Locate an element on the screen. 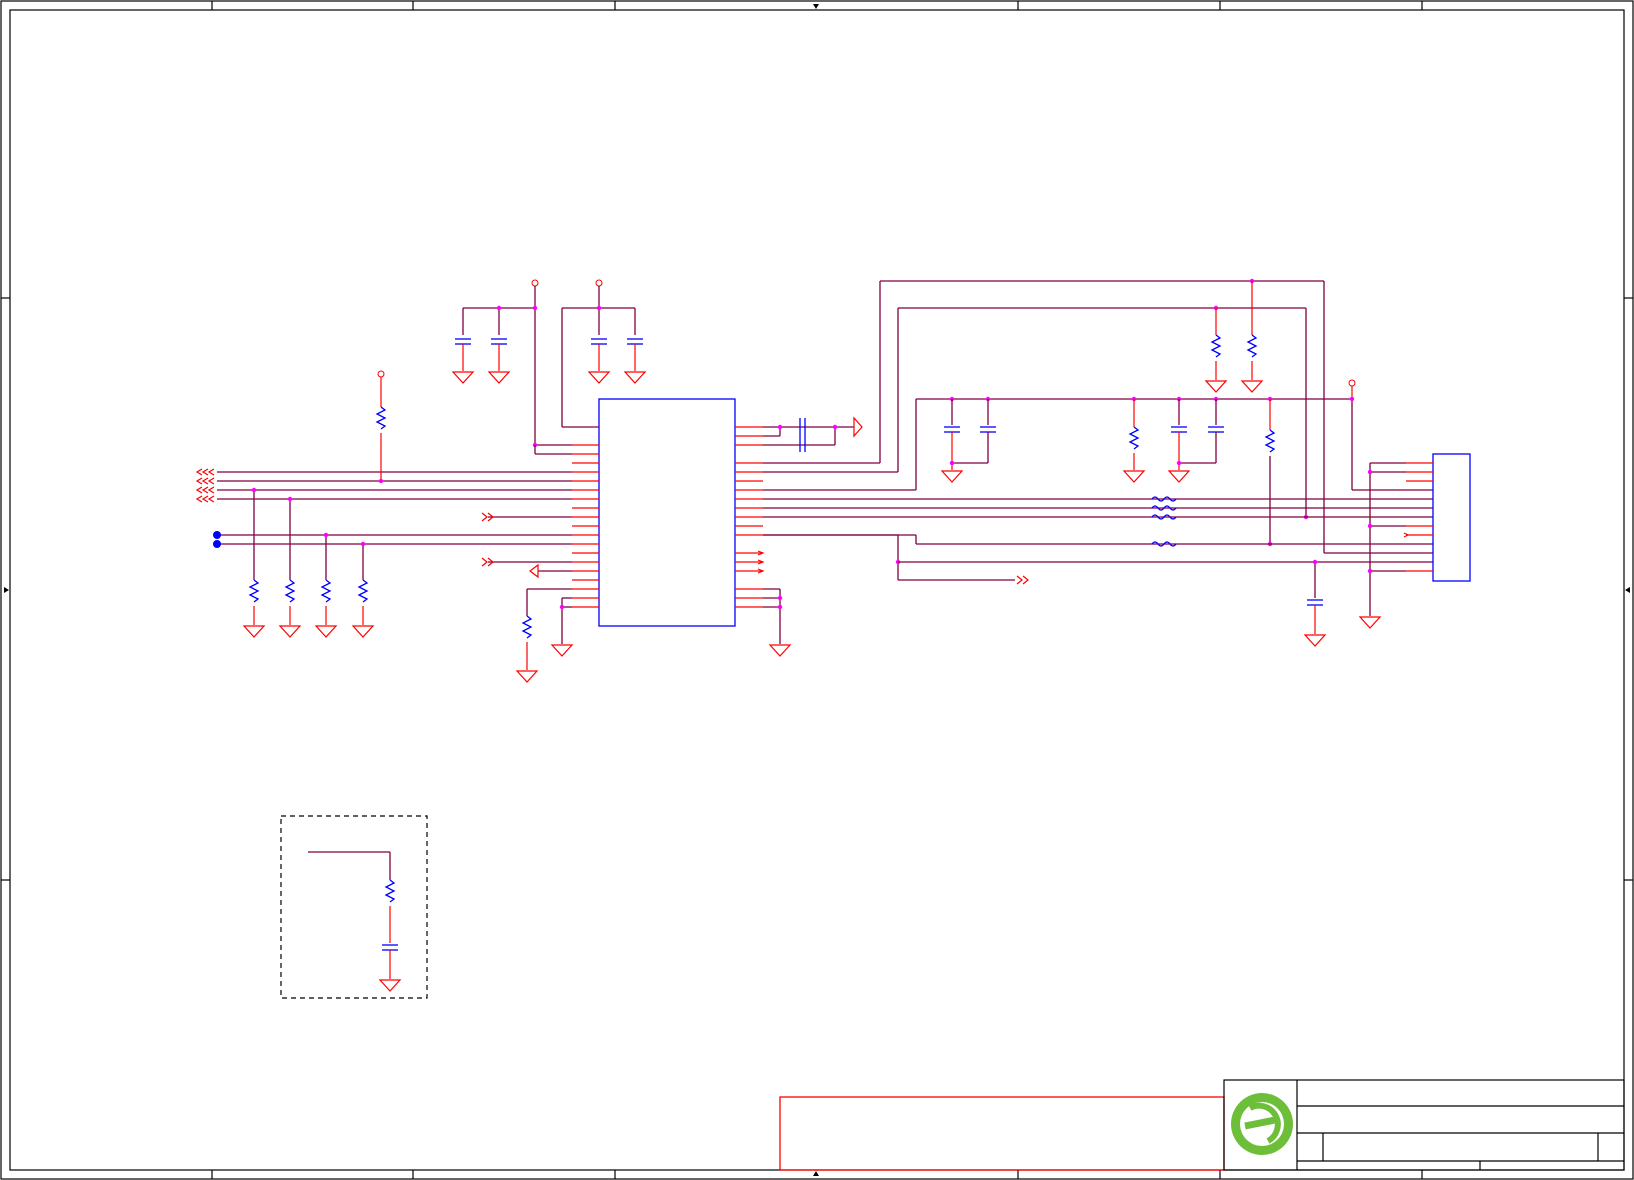 The image size is (1634, 1180). rc-snubber-option is located at coordinates (354, 907).